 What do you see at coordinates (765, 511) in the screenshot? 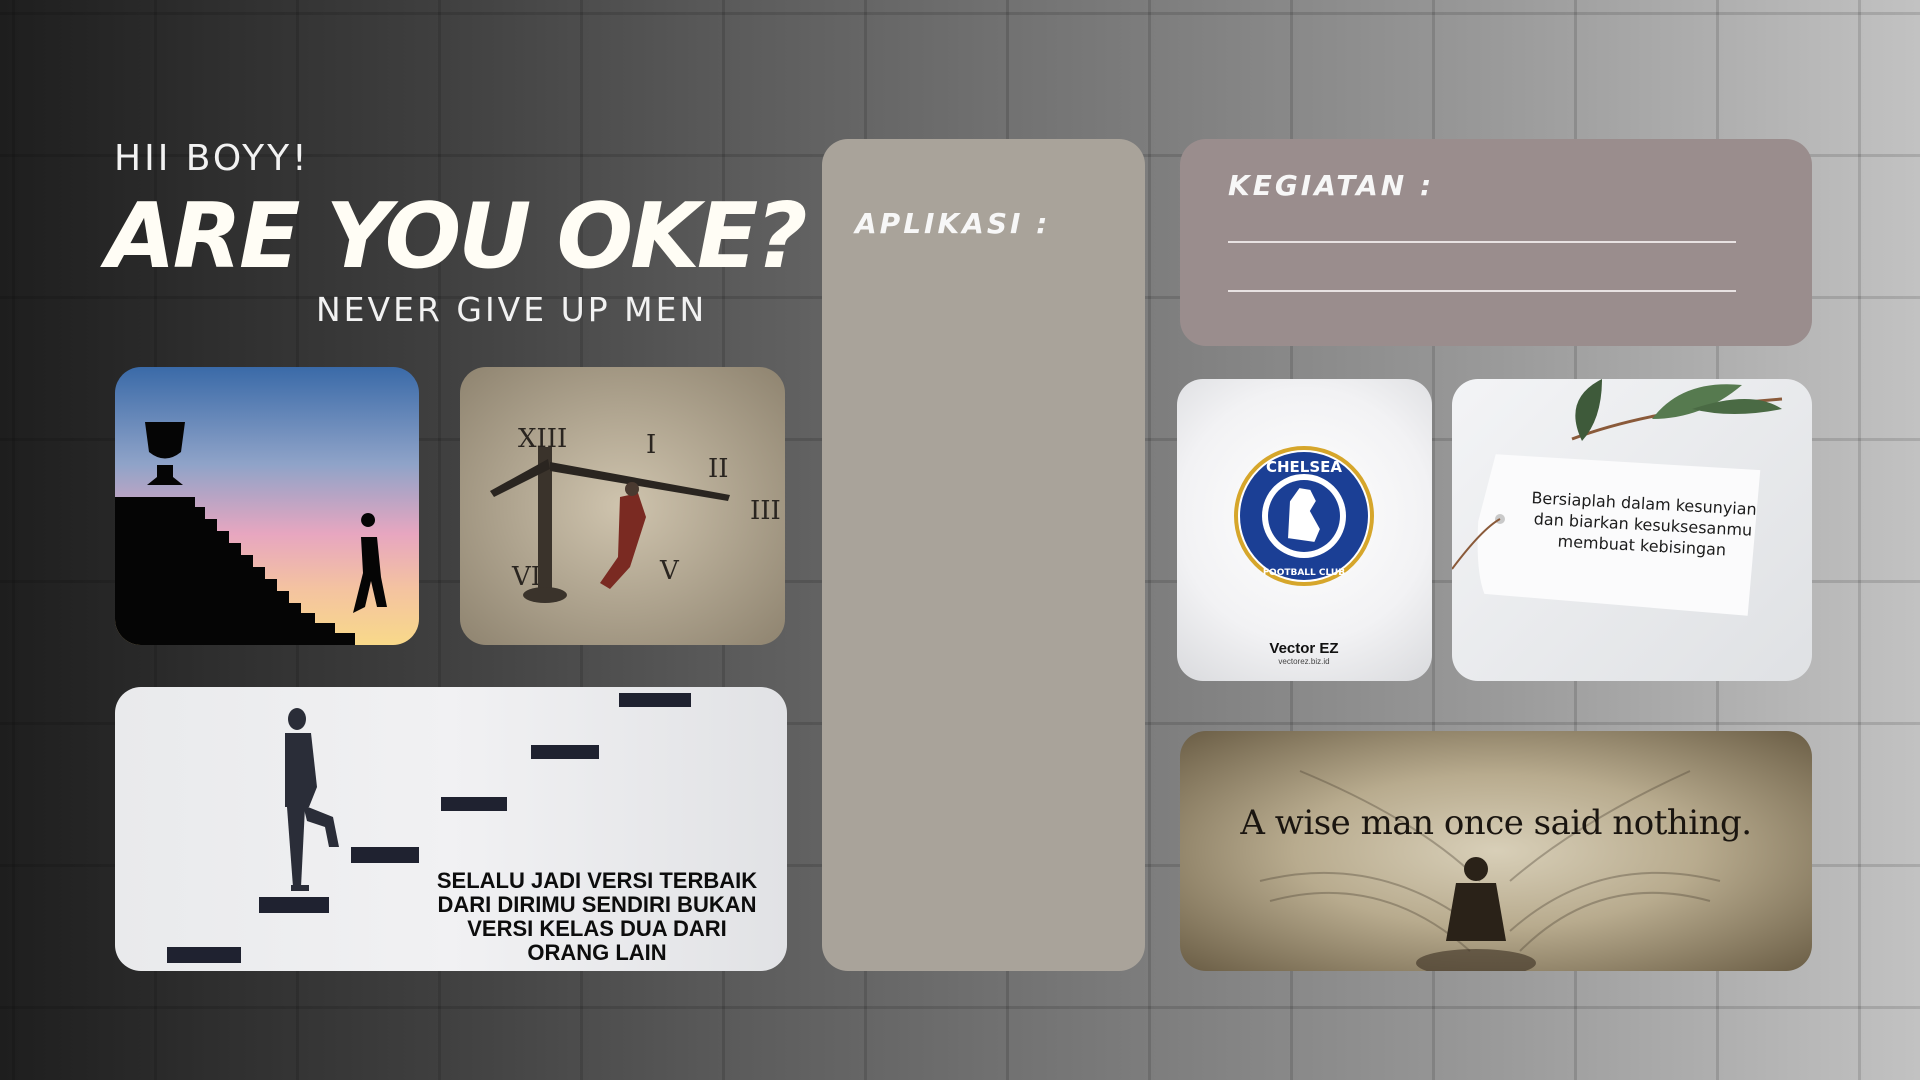
I see `numeral-iii: III` at bounding box center [765, 511].